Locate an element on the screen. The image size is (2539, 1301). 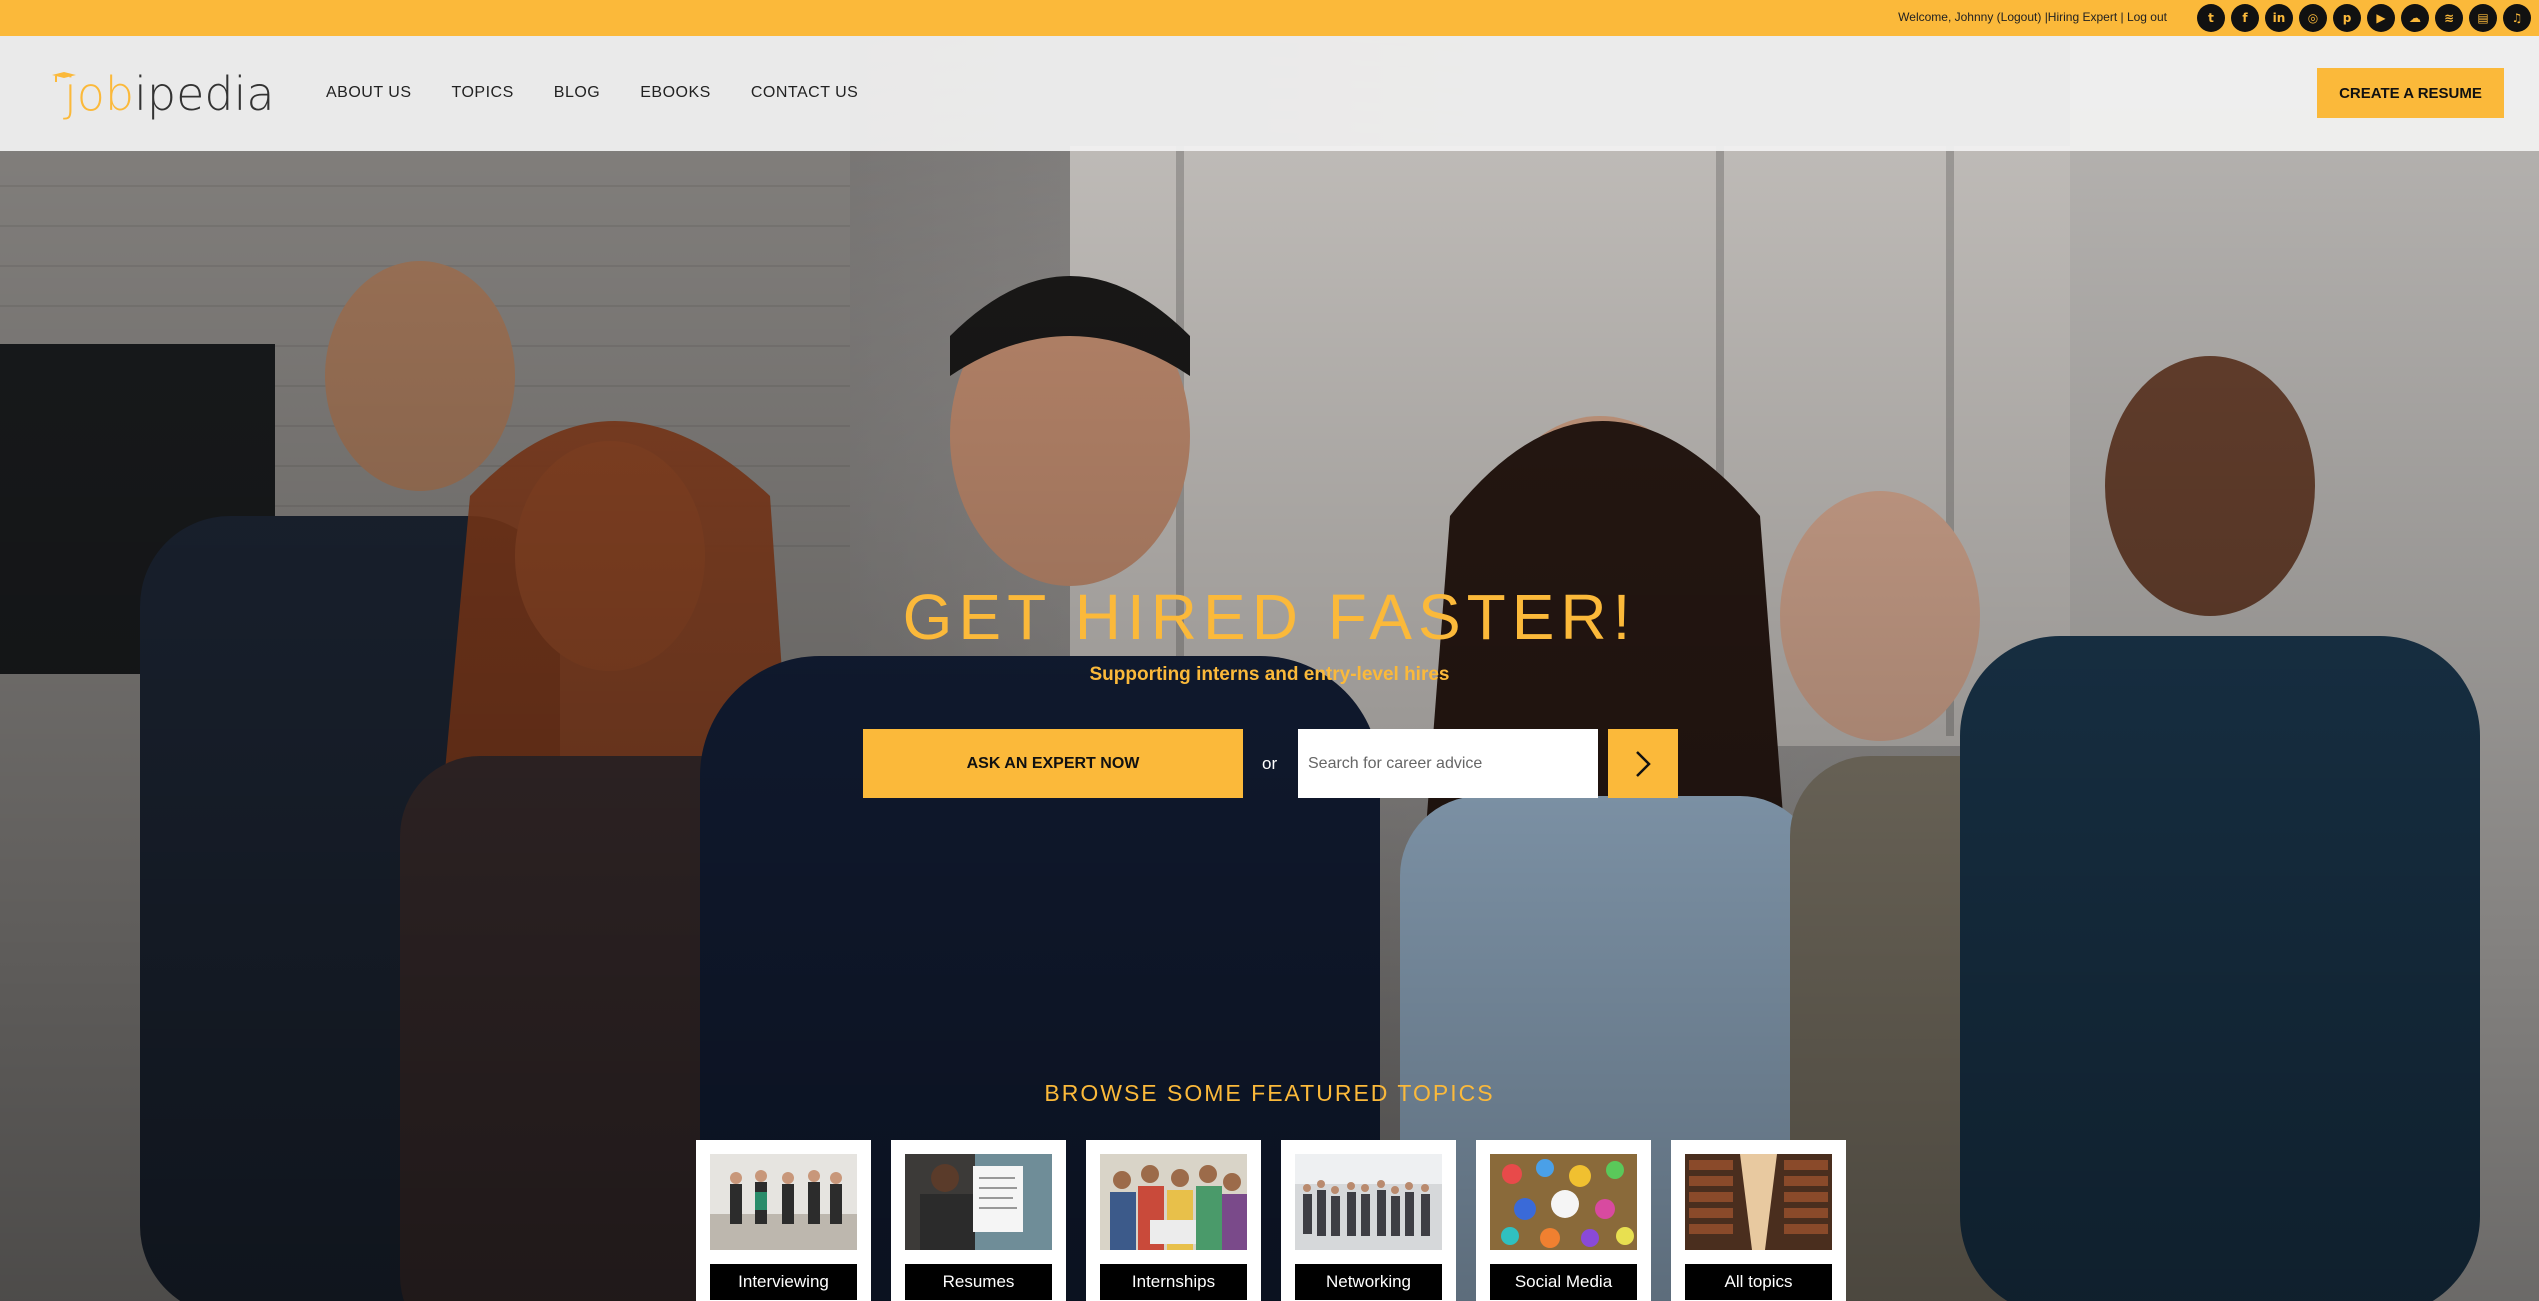
interviewing-thumbnail is located at coordinates (783, 1202).